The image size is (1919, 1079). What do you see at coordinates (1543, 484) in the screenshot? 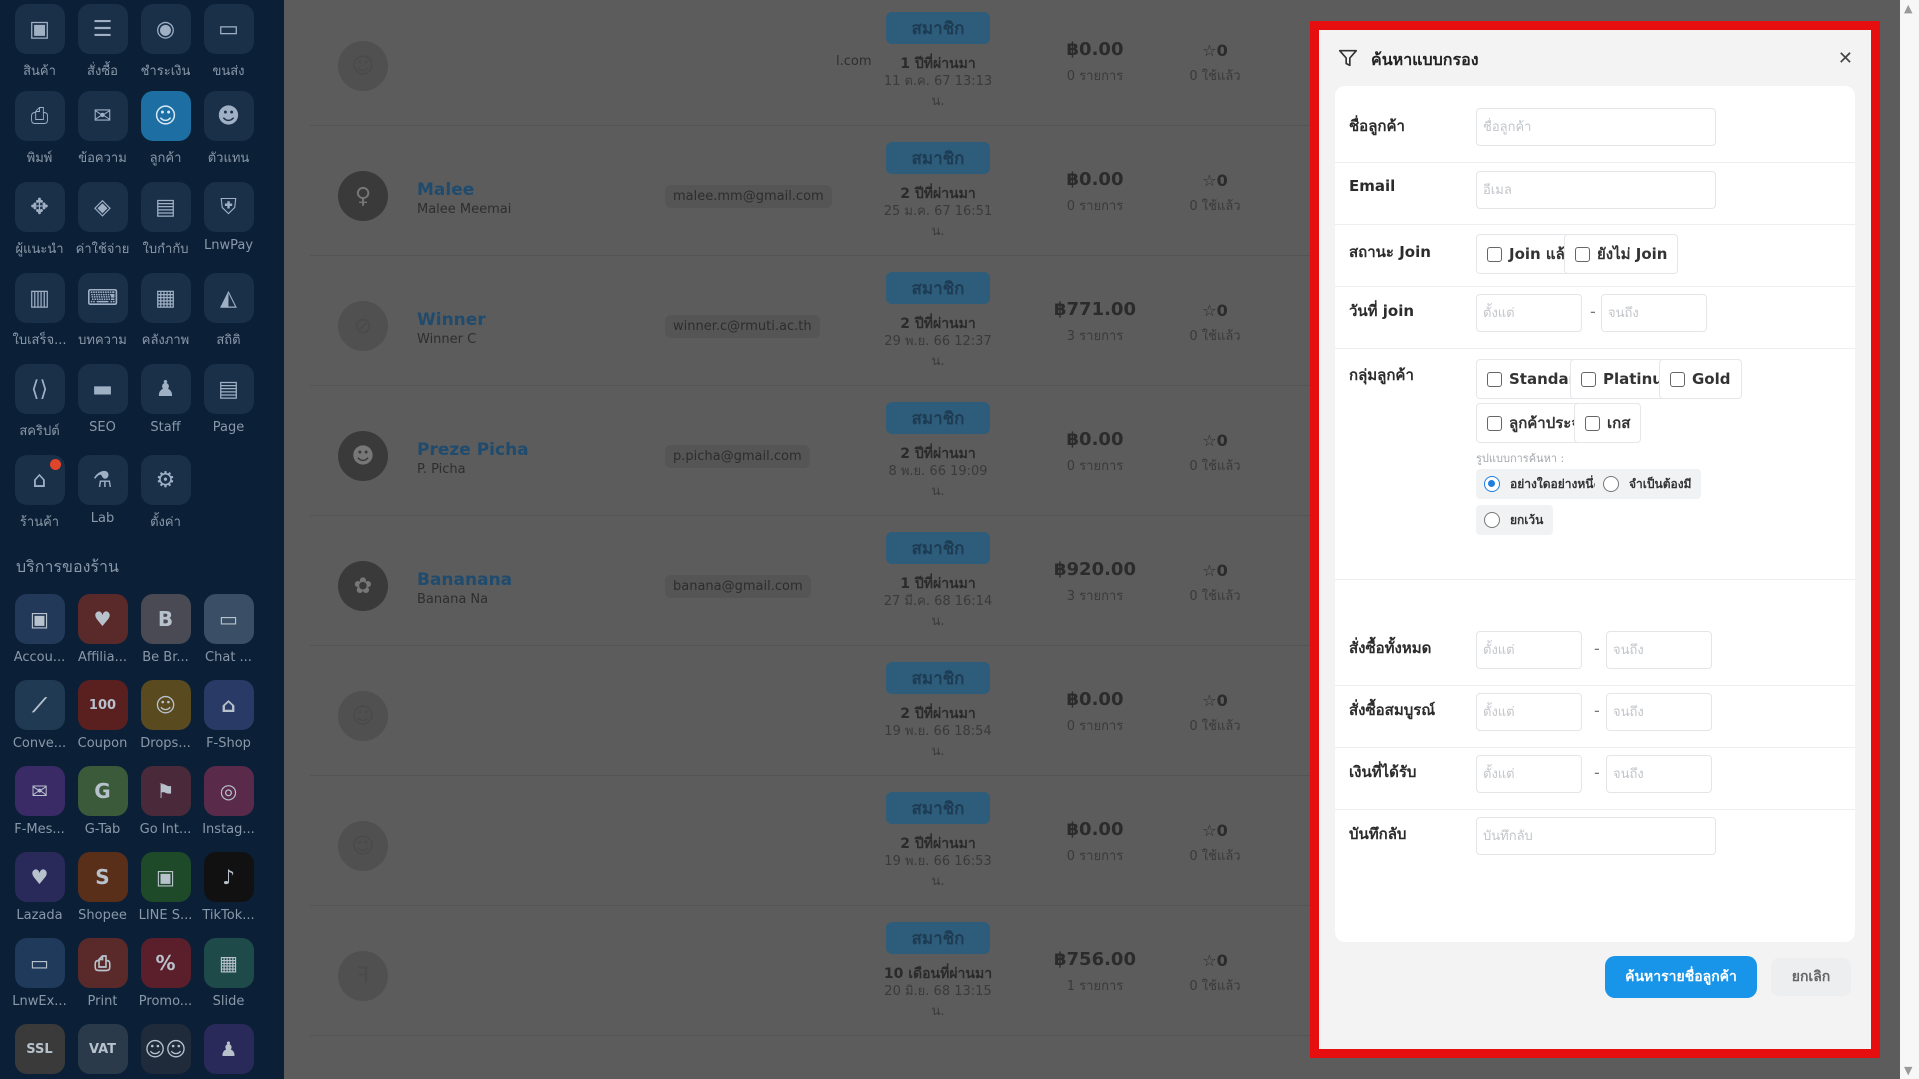
I see `mode-any-radio: อย่างใดอย่างหนึ่ง` at bounding box center [1543, 484].